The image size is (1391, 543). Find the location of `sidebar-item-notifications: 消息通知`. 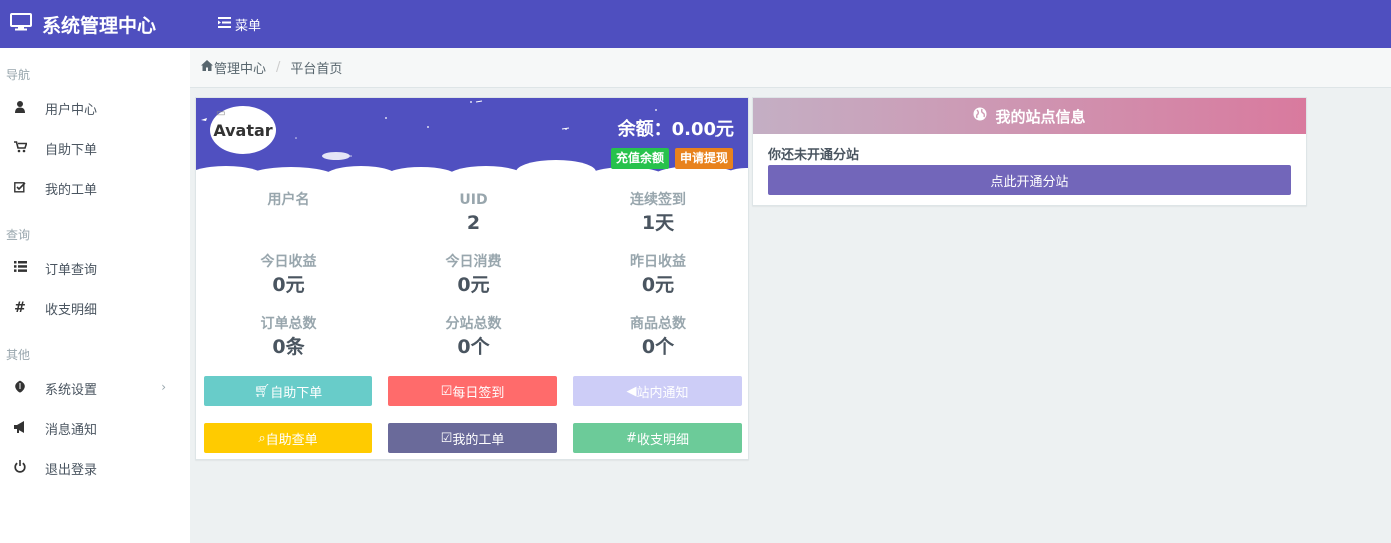

sidebar-item-notifications: 消息通知 is located at coordinates (95, 428).